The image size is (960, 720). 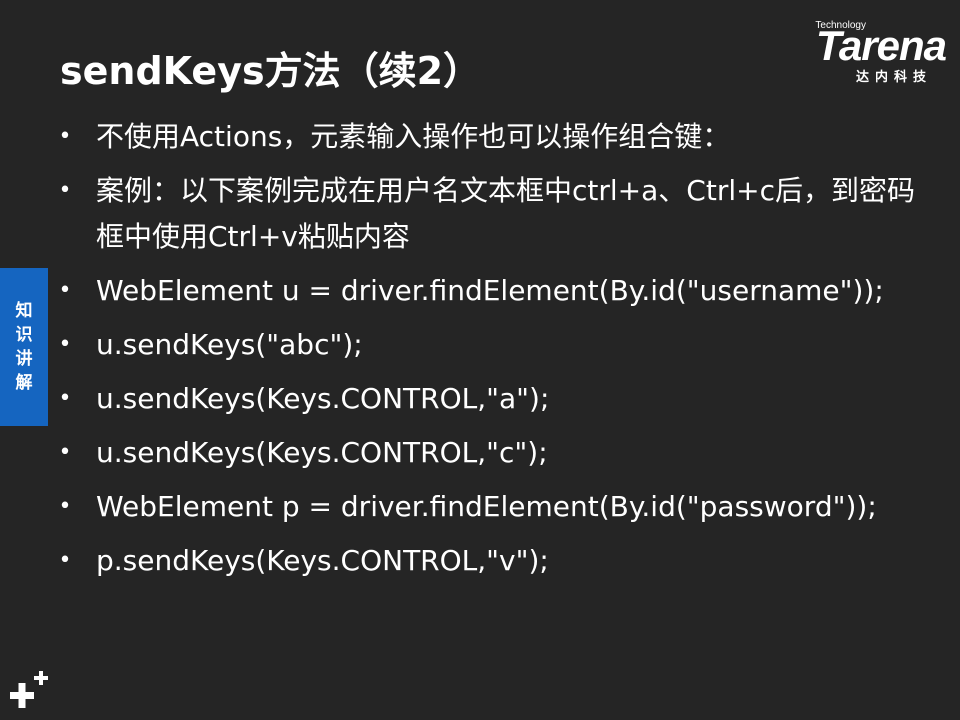 I want to click on knowledge-explanation-tab: 知 识 讲 解, so click(x=24, y=347).